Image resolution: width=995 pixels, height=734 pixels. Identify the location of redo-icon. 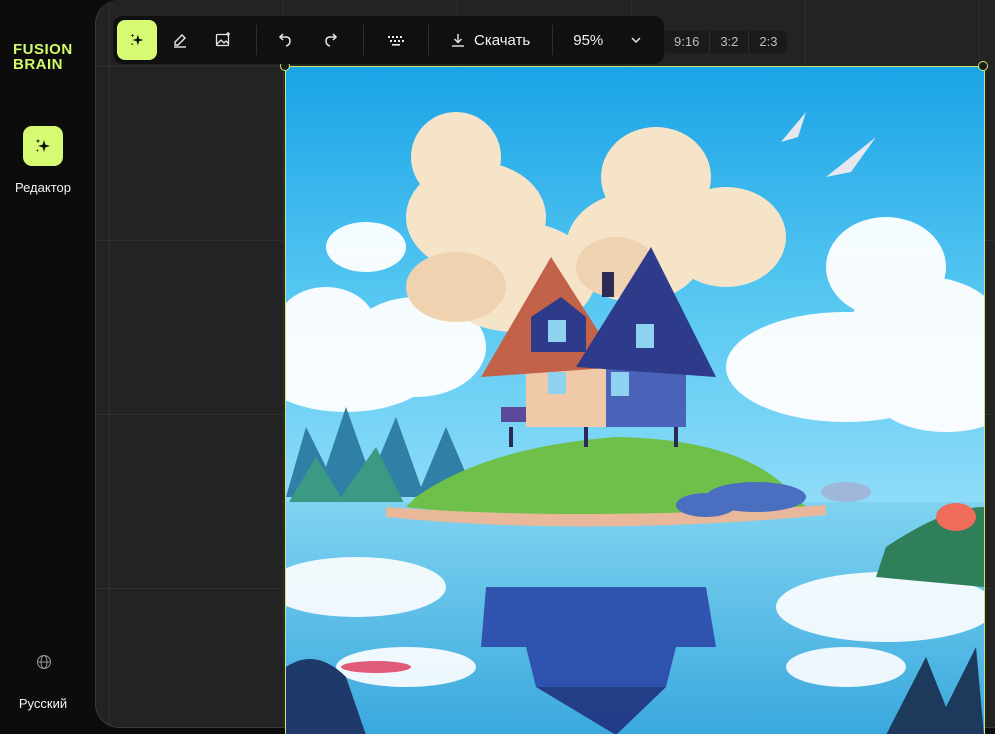
(331, 40).